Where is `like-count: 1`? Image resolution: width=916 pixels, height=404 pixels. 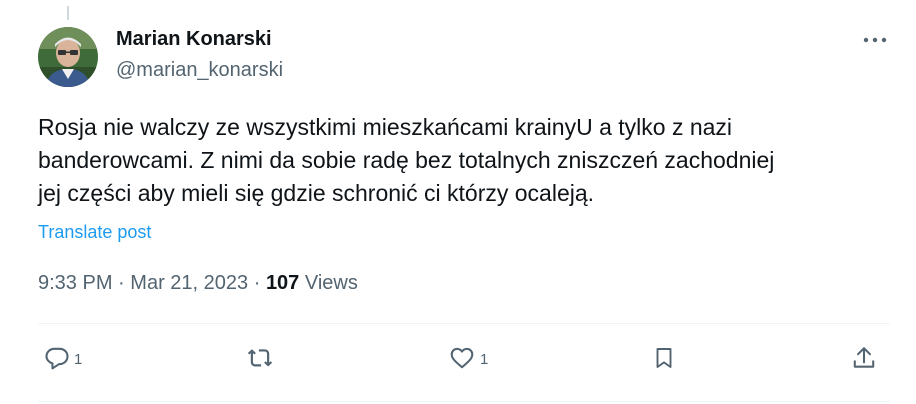 like-count: 1 is located at coordinates (484, 359).